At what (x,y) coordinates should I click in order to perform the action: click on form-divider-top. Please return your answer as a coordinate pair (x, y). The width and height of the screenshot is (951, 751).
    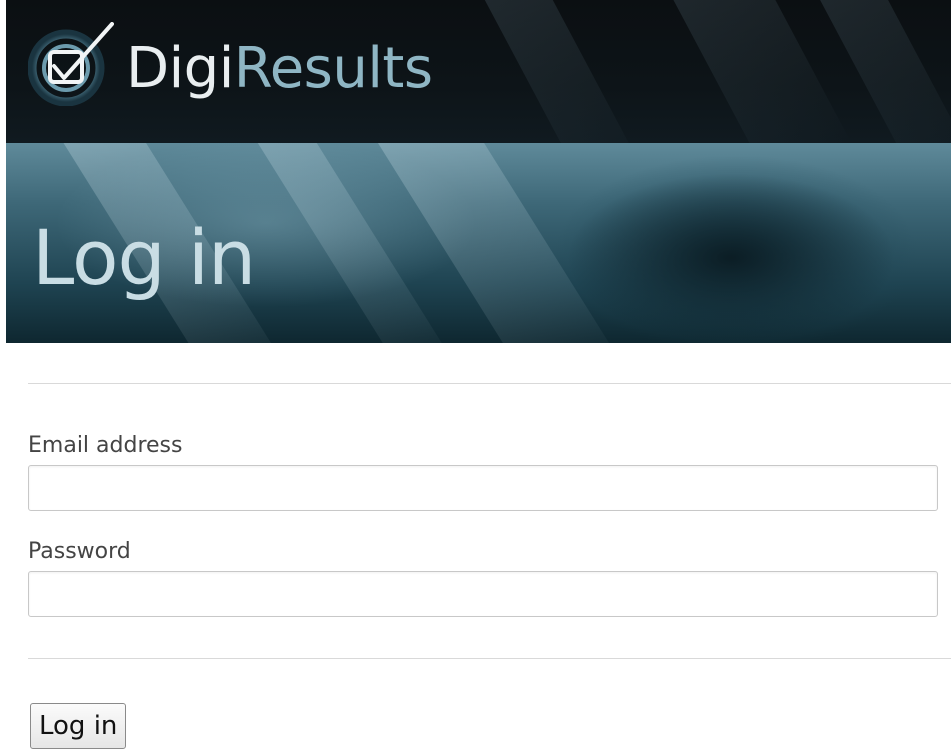
    Looking at the image, I should click on (489, 383).